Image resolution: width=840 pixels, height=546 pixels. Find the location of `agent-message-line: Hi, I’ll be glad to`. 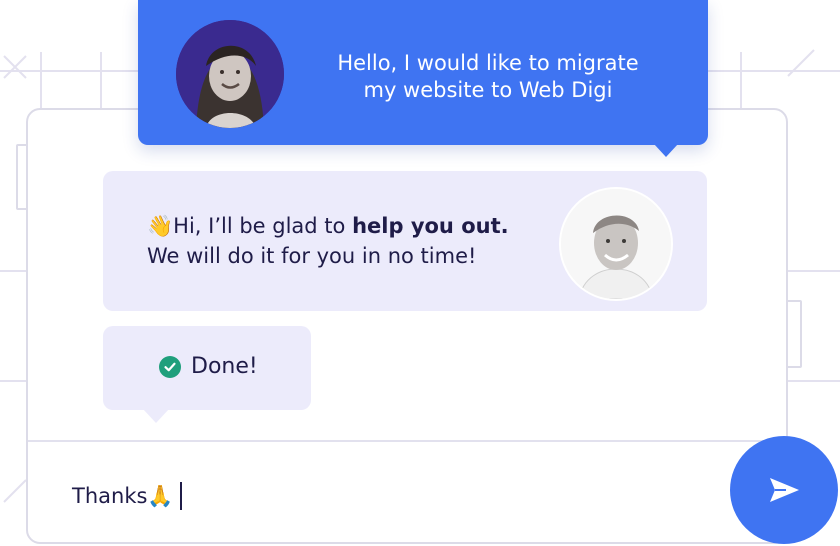

agent-message-line: Hi, I’ll be glad to is located at coordinates (263, 226).